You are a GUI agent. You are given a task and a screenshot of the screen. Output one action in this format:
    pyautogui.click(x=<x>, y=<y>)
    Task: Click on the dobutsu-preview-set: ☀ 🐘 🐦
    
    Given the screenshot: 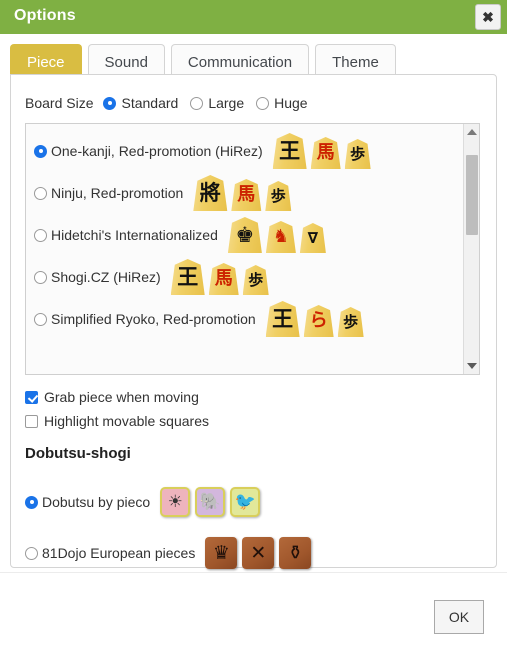 What is the action you would take?
    pyautogui.click(x=212, y=502)
    